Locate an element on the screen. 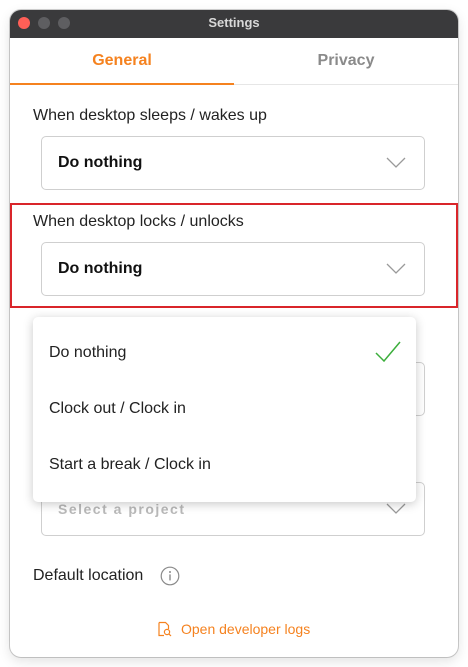 The image size is (468, 667). checkmark-icon is located at coordinates (388, 352).